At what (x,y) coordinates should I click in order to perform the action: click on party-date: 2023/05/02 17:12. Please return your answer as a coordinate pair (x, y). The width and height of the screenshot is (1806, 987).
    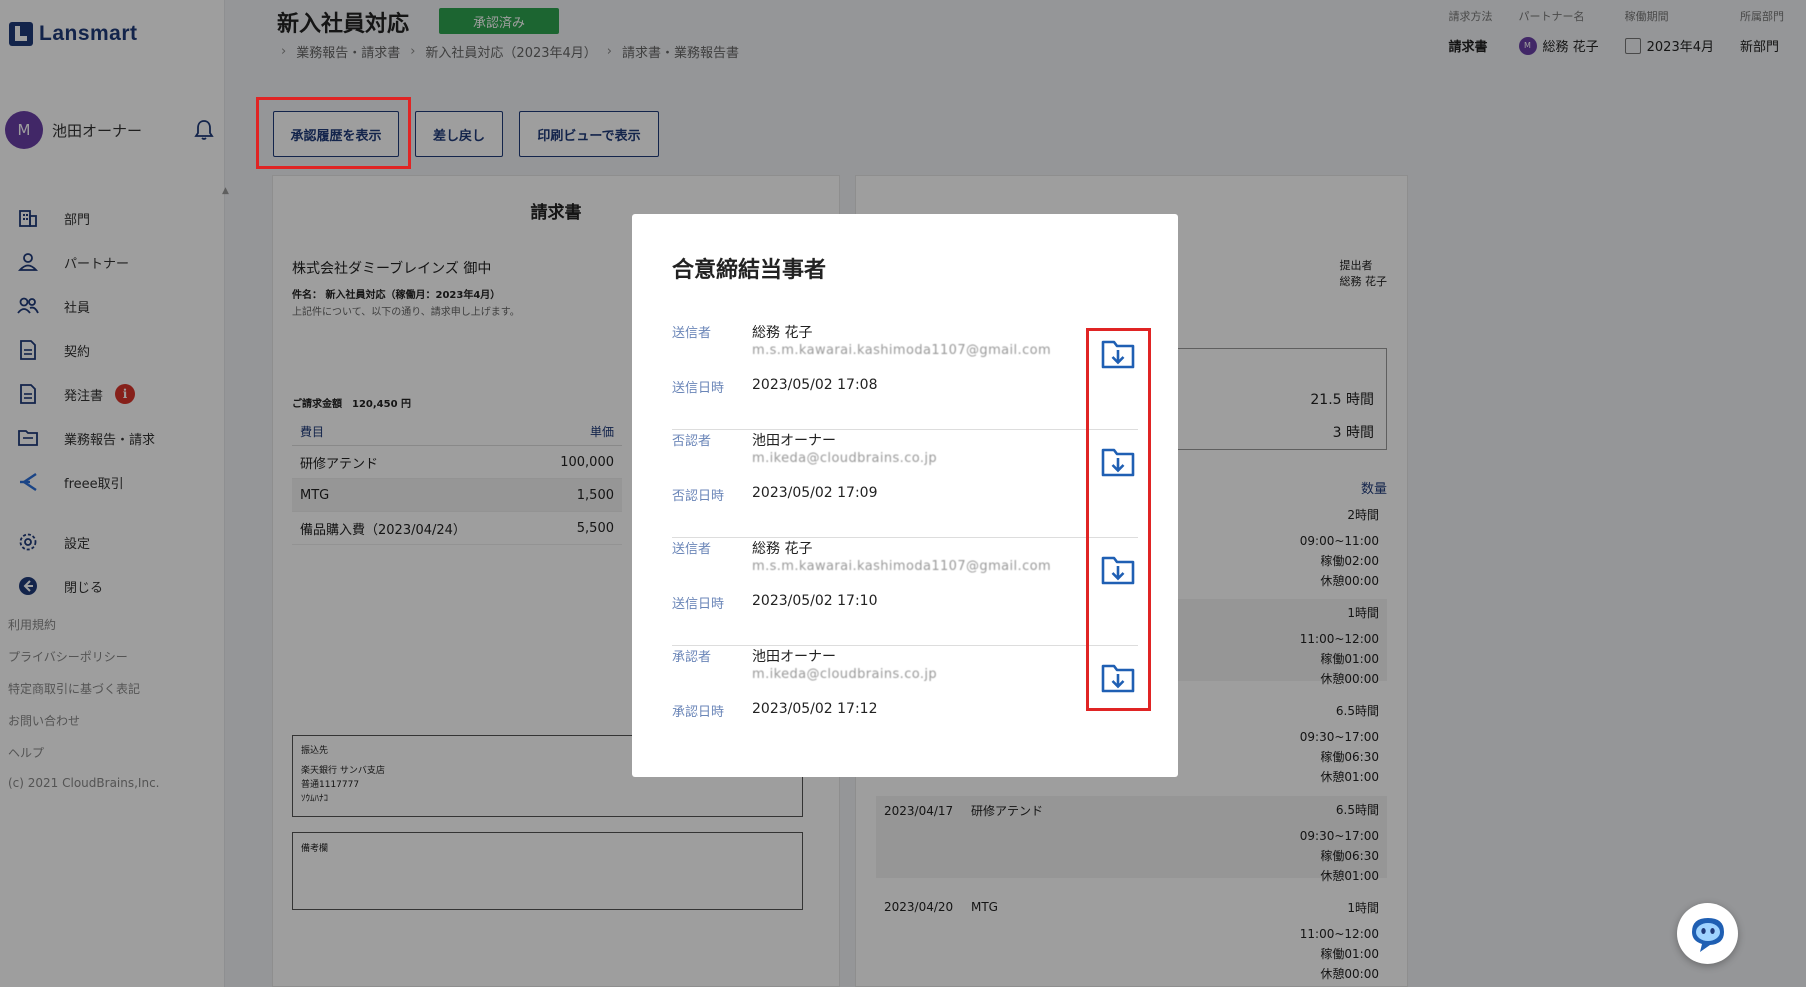
    Looking at the image, I should click on (815, 709).